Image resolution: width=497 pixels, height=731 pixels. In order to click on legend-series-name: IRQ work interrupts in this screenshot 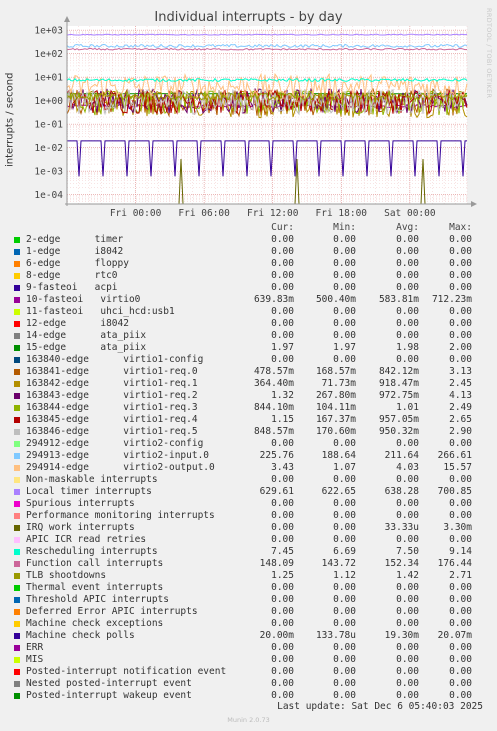, I will do `click(80, 527)`.